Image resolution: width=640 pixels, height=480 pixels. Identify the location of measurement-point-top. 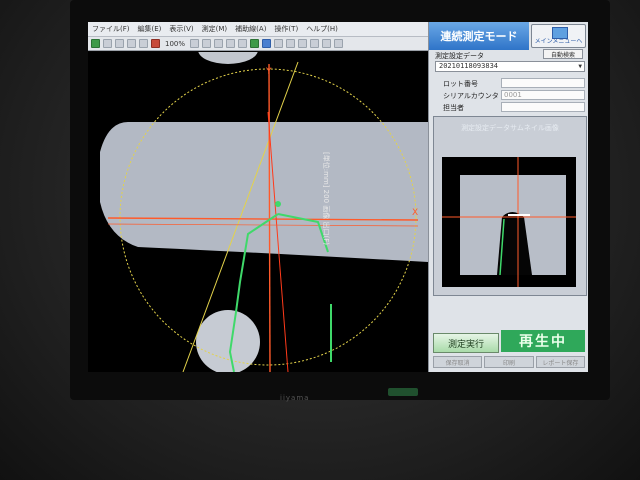
(278, 204).